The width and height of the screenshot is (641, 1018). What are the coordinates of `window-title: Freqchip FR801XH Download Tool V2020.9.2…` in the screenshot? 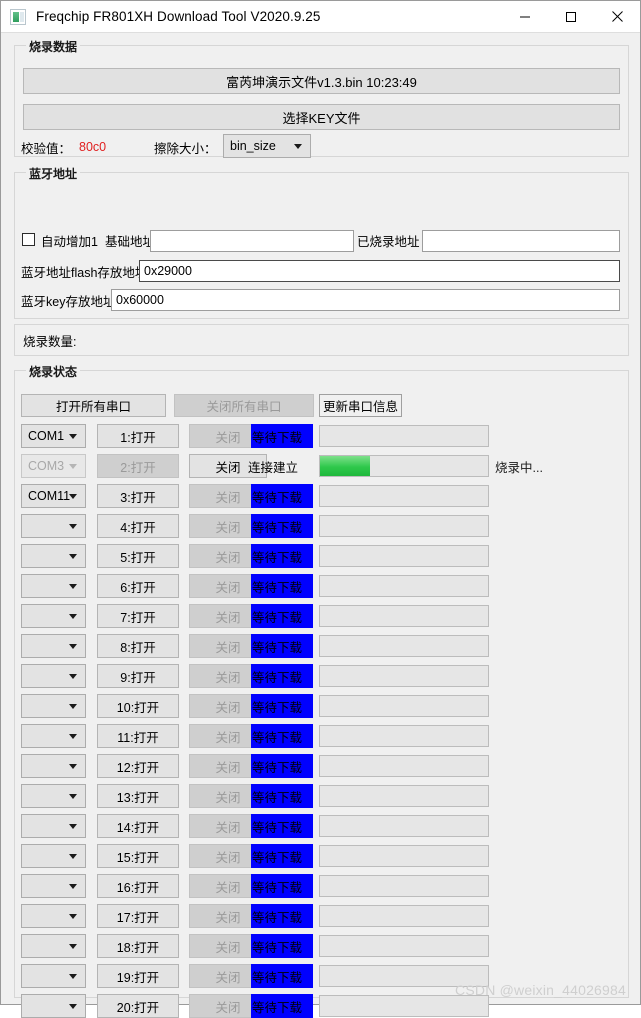 It's located at (178, 16).